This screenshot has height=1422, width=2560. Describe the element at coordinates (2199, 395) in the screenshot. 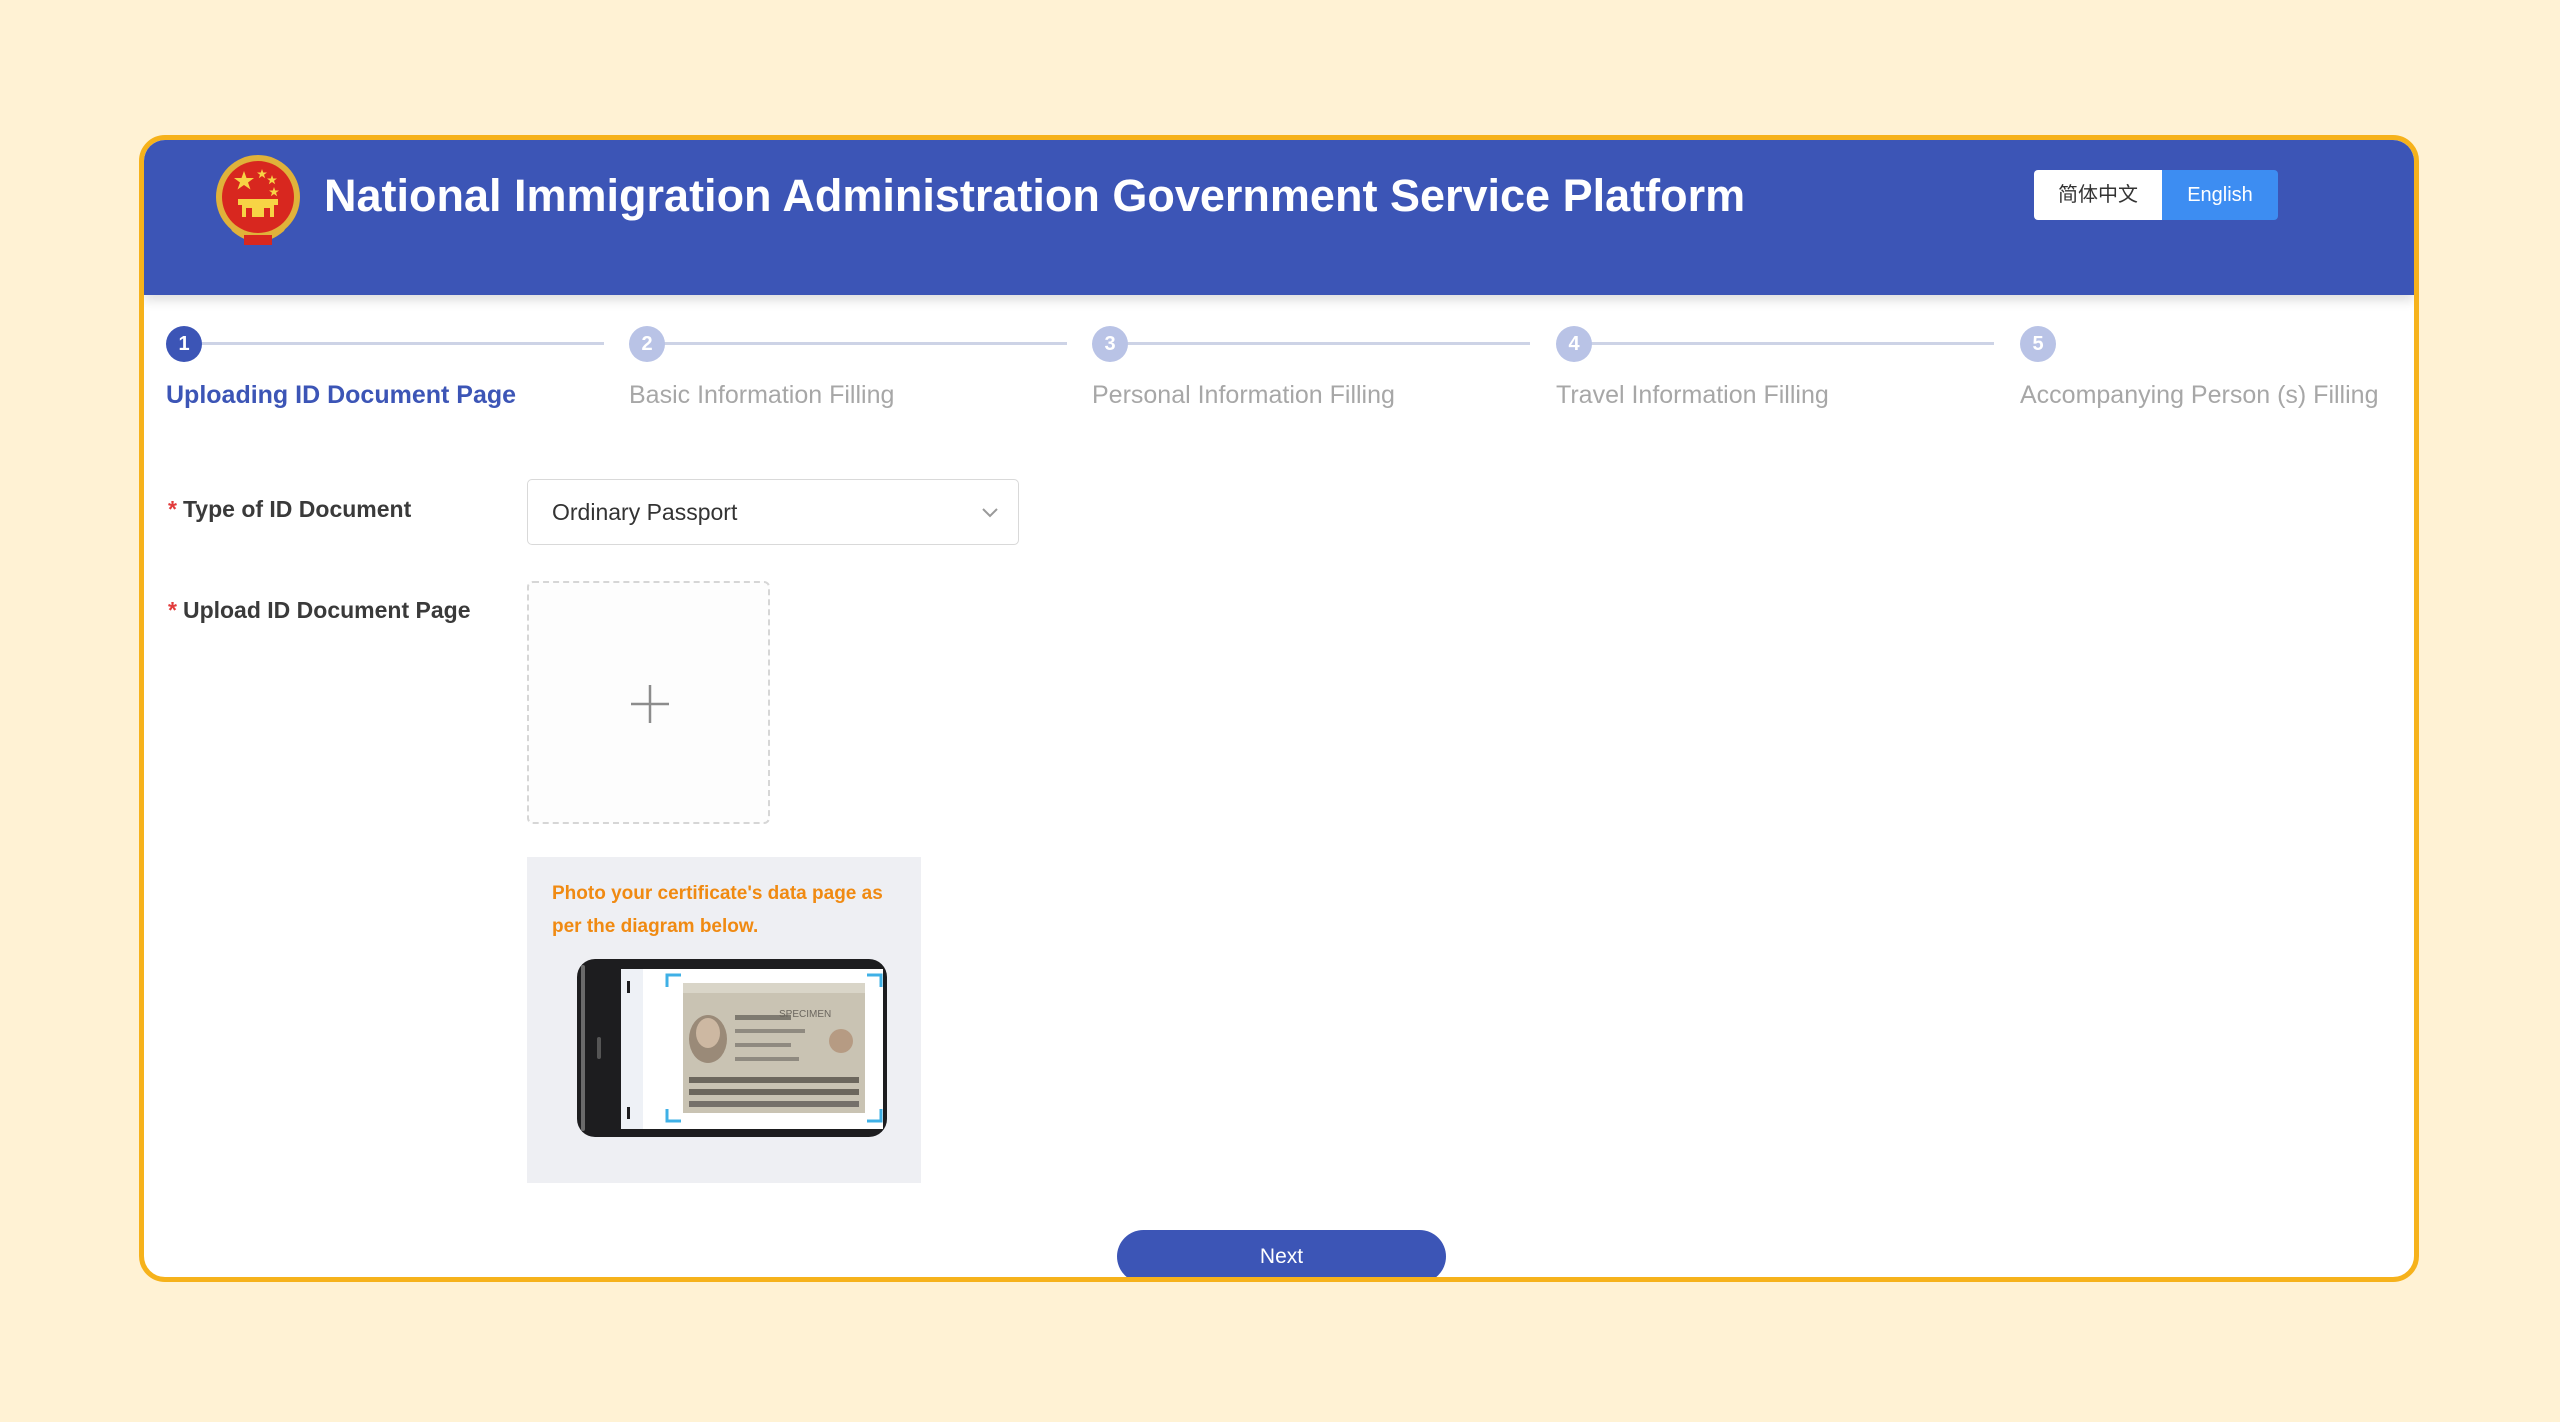

I see `step-5-label: Accompanying Person (s) Filling` at that location.